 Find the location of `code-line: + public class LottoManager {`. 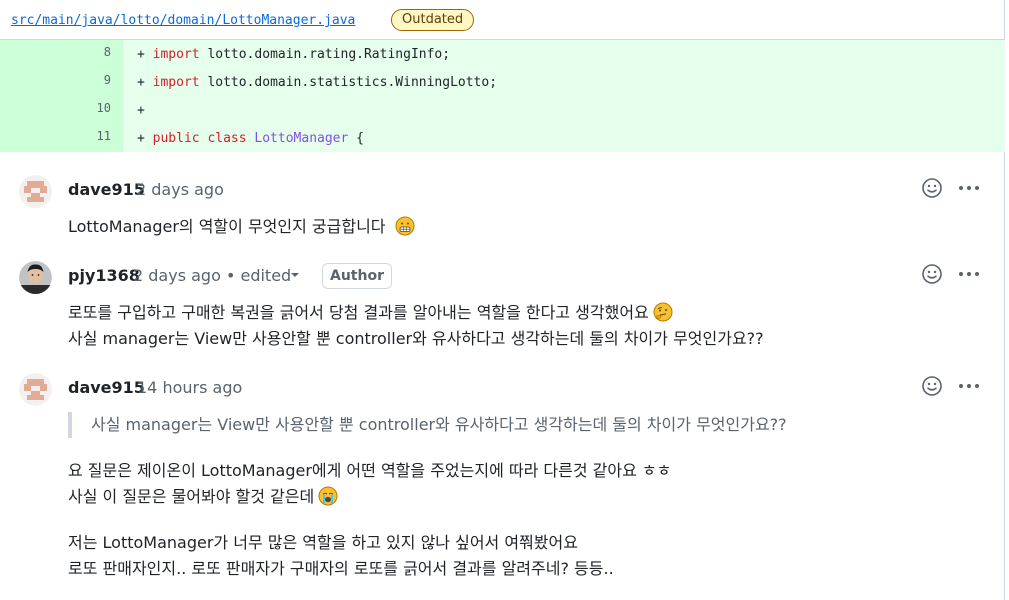

code-line: + public class LottoManager { is located at coordinates (564, 138).